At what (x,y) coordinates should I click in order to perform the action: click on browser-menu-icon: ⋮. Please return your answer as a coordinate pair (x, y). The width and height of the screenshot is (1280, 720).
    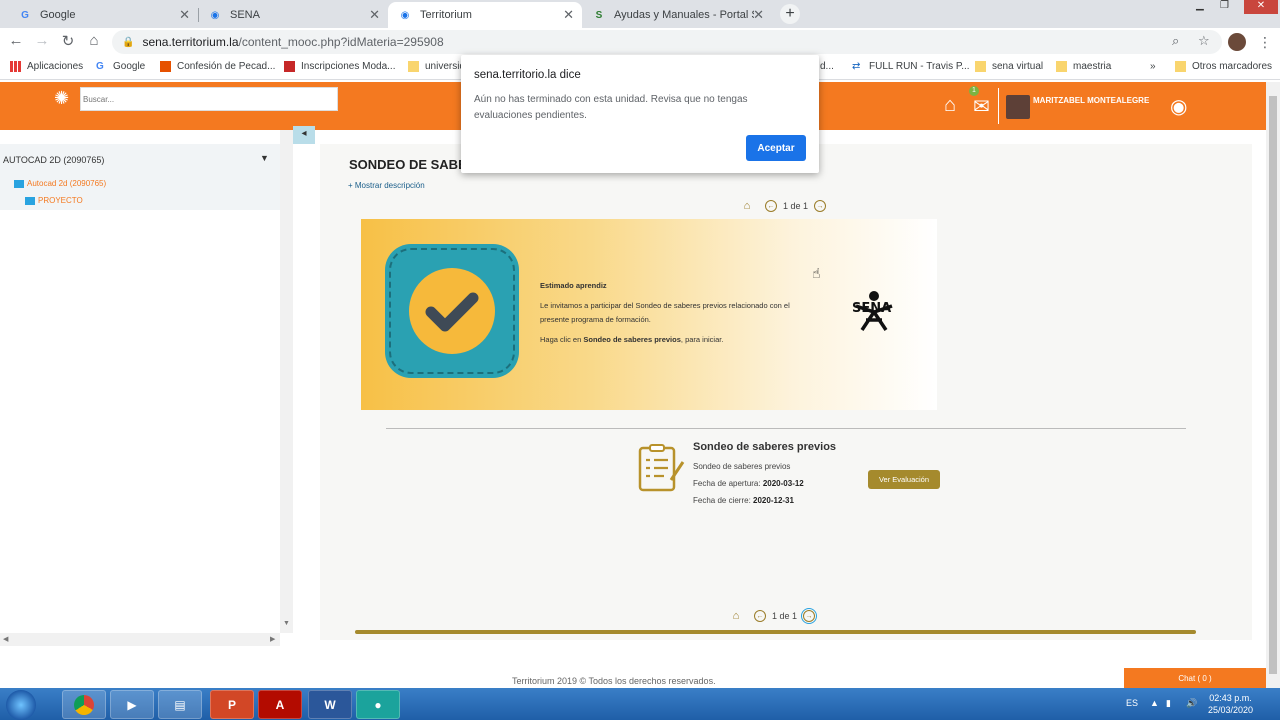
    Looking at the image, I should click on (1265, 42).